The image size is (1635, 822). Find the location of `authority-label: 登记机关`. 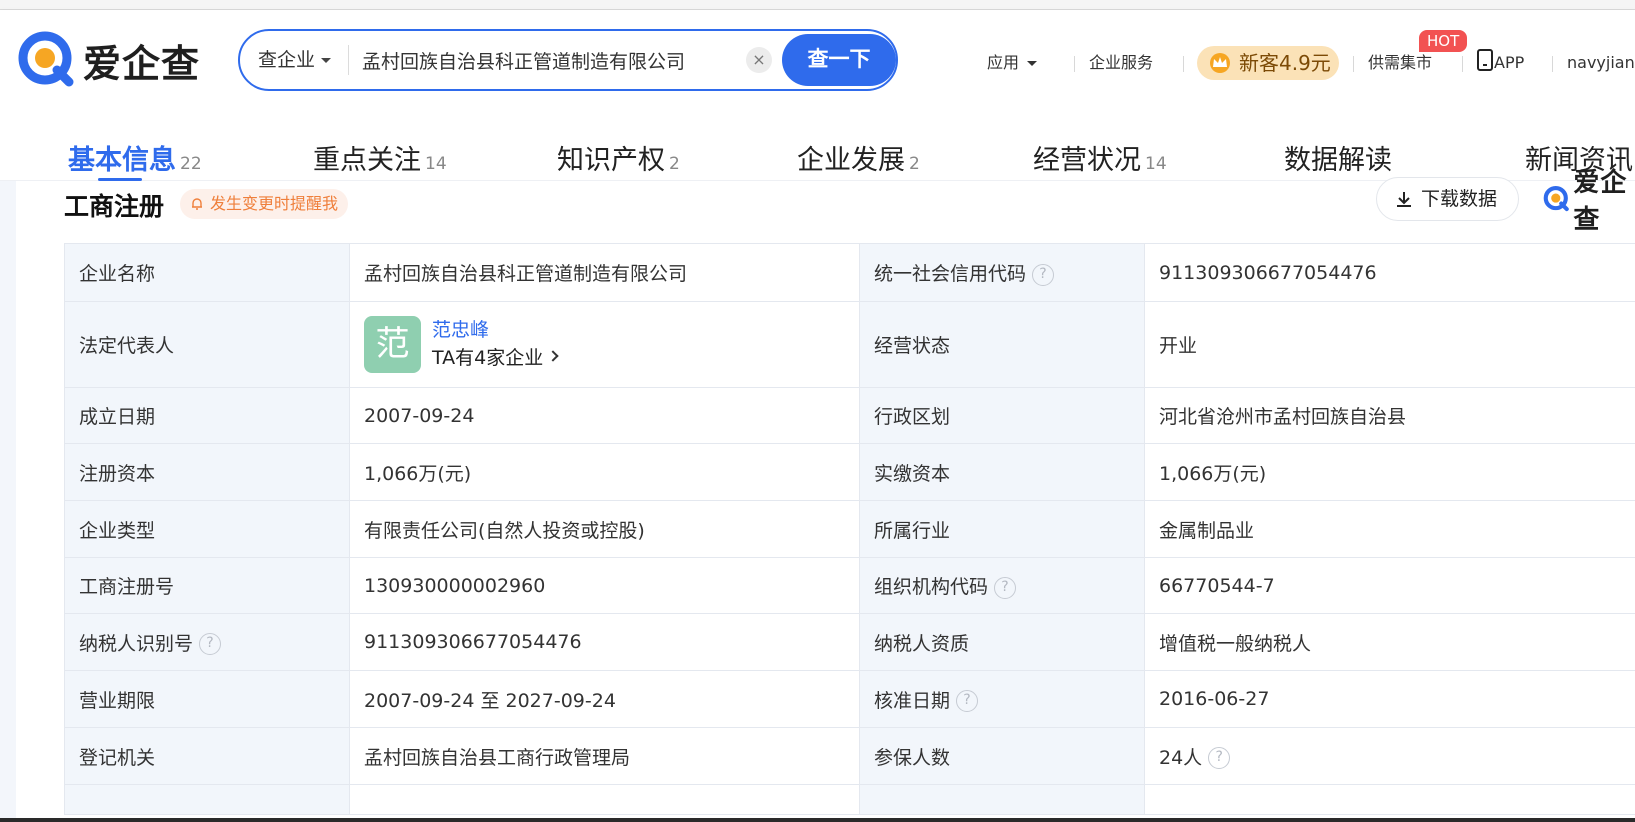

authority-label: 登记机关 is located at coordinates (207, 756).